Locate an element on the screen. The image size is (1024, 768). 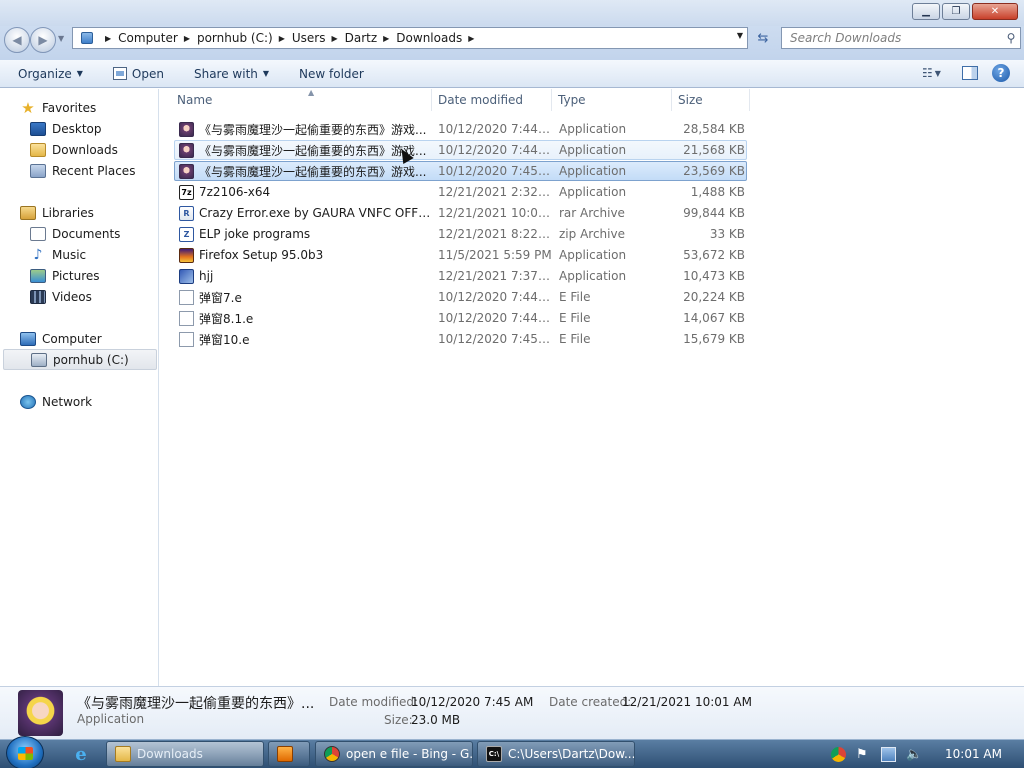
details-view-icon: ☷ is located at coordinates (927, 73).